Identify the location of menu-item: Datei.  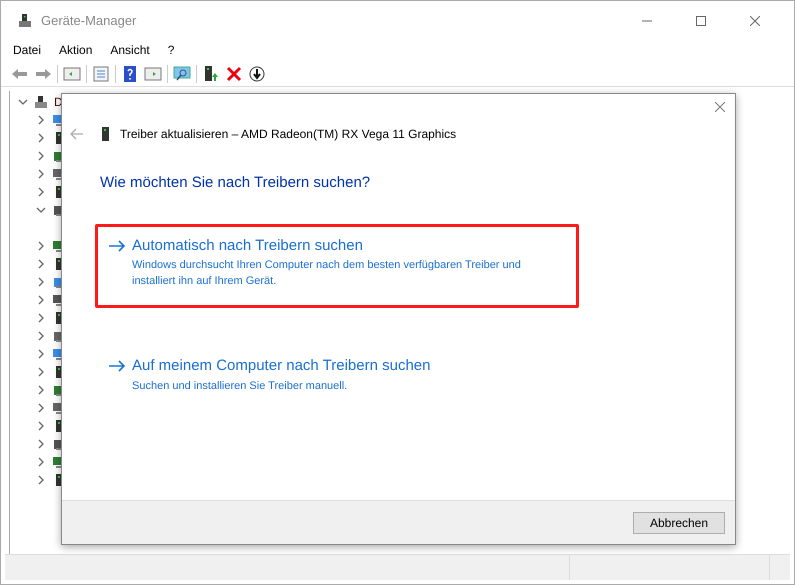
(27, 50).